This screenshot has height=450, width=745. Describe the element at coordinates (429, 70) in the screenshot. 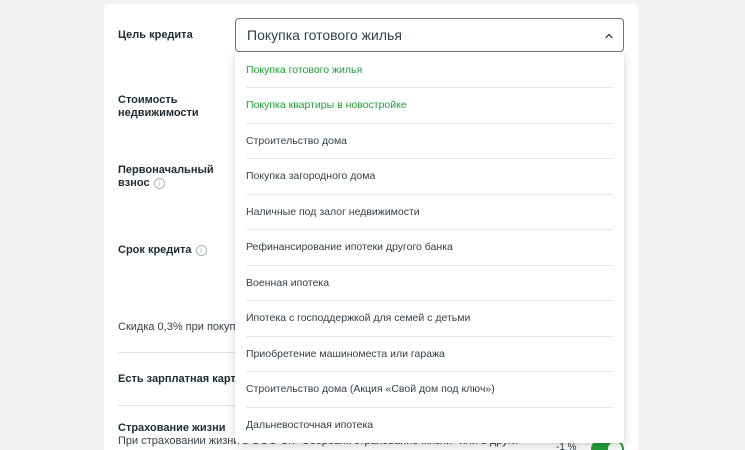

I see `dropdown-option: Покупка готового жилья` at that location.